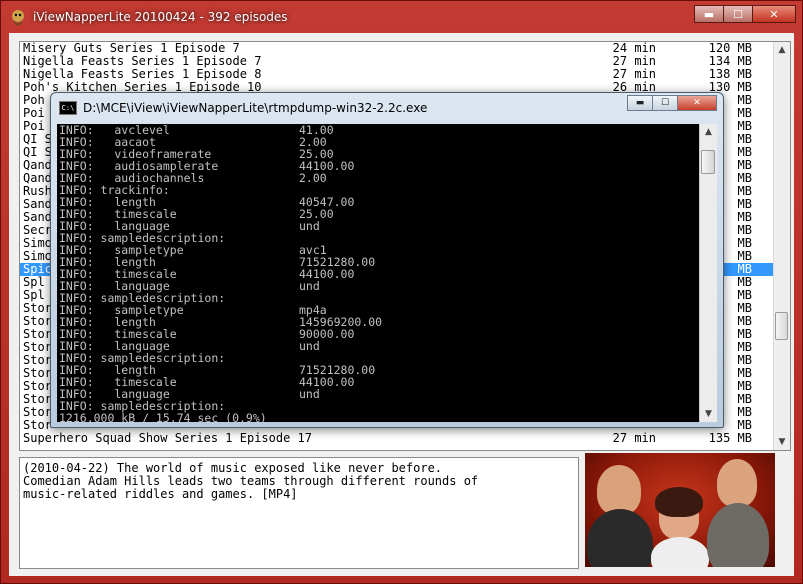 The width and height of the screenshot is (803, 584). I want to click on episode-list-scrollbar: ▲ ▼, so click(781, 246).